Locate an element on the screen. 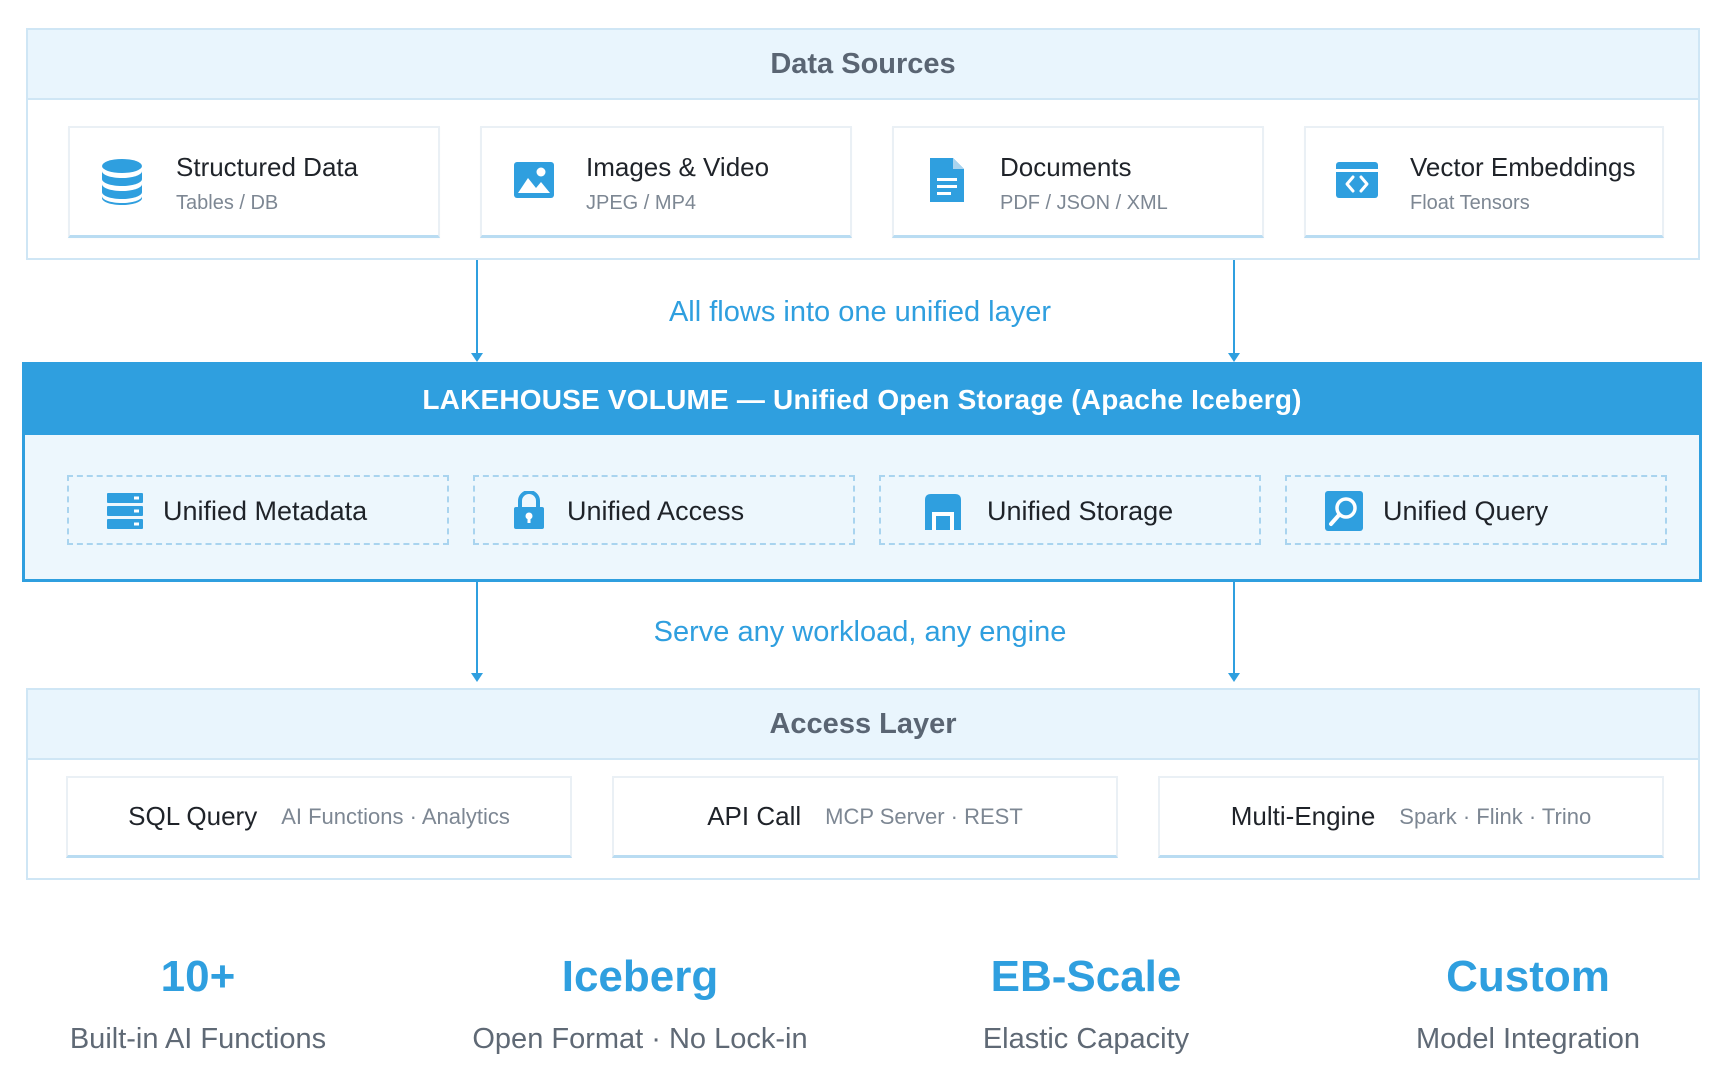  access-card-multi-engine: Multi-Engine Spark · Flink · Trino is located at coordinates (1411, 817).